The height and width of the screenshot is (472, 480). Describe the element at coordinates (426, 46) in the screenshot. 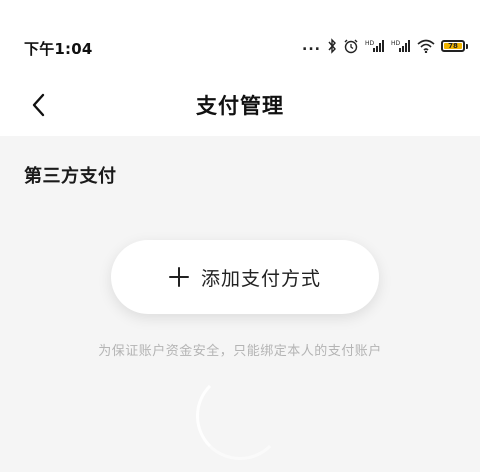

I see `wifi-icon` at that location.